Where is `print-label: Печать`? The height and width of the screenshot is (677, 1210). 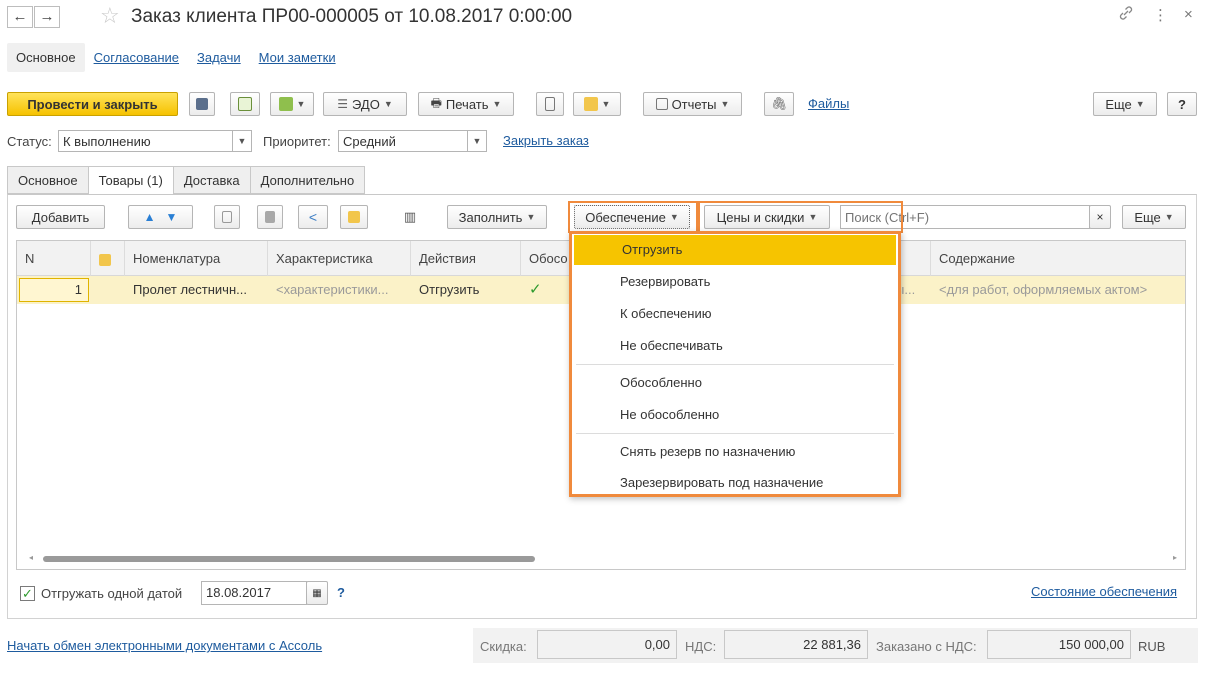 print-label: Печать is located at coordinates (467, 104).